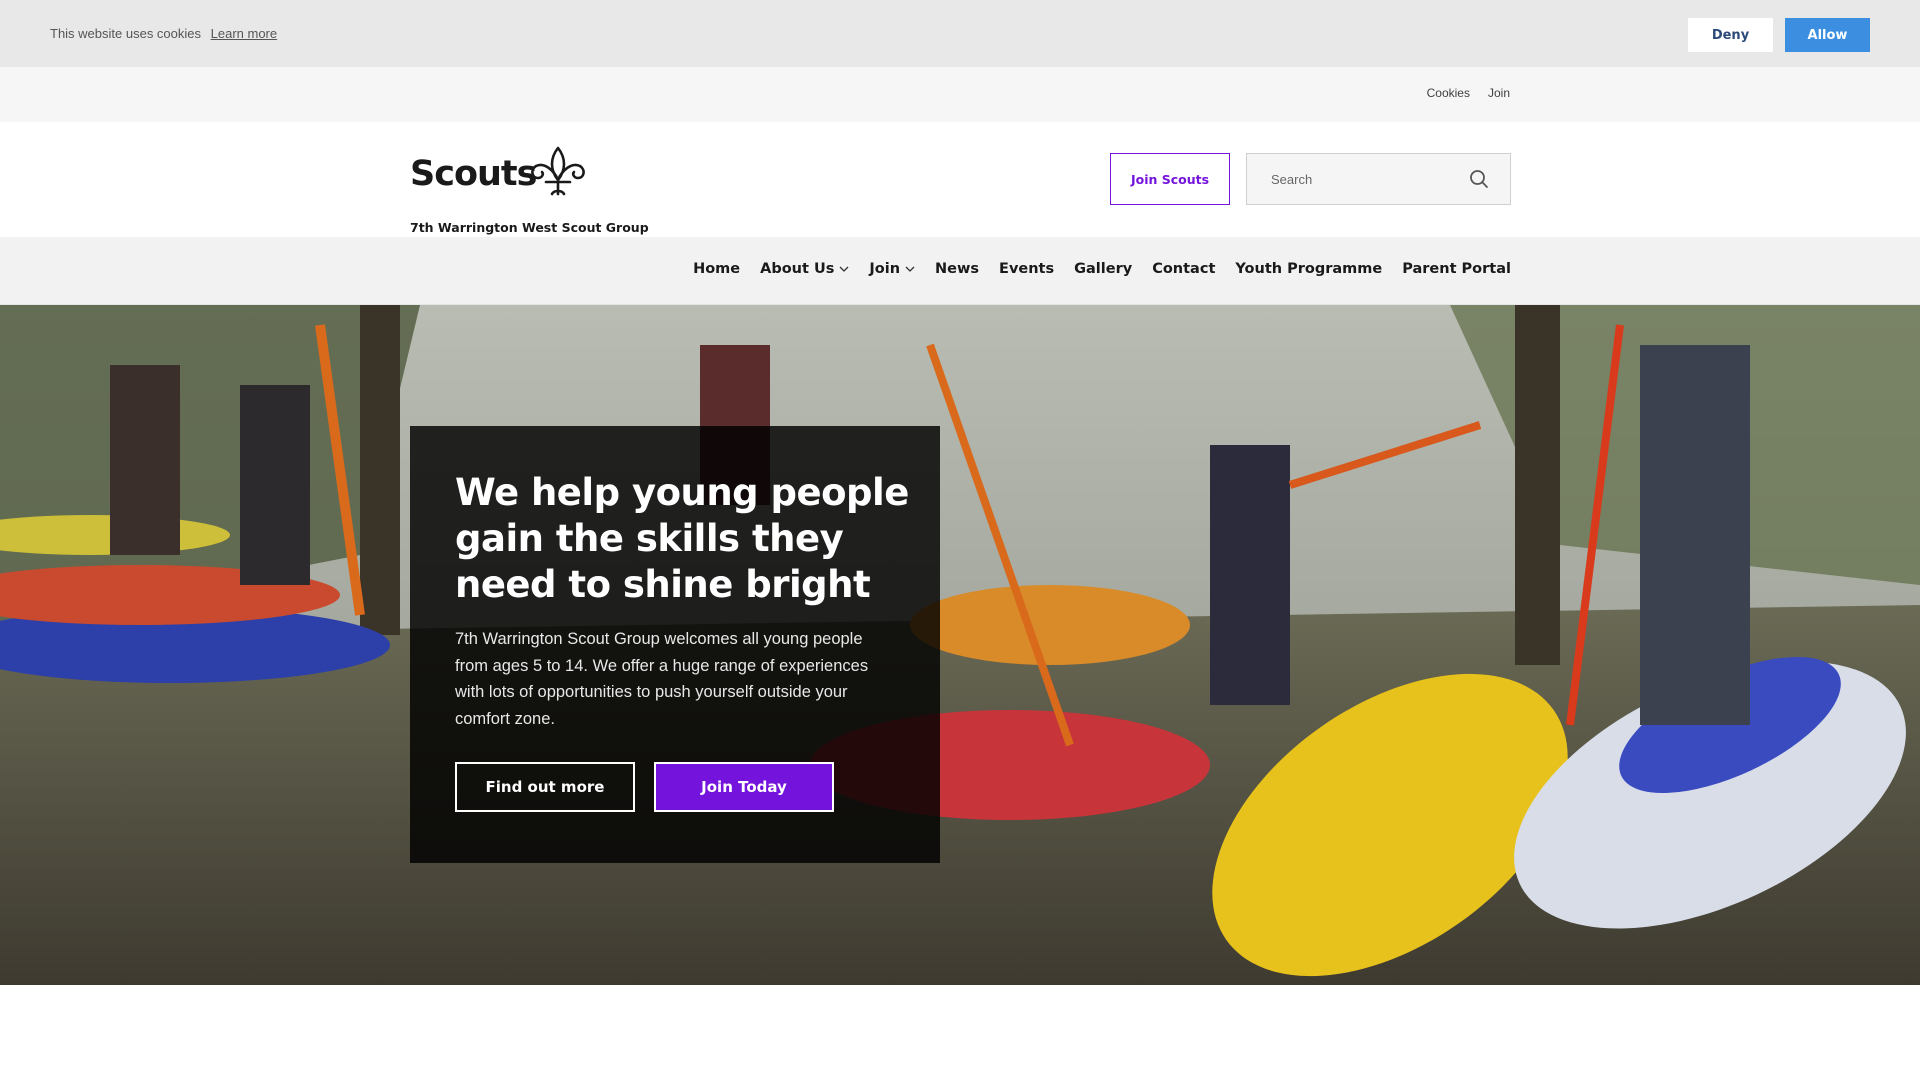 This screenshot has width=1920, height=1080. What do you see at coordinates (1479, 179) in the screenshot?
I see `search-icon` at bounding box center [1479, 179].